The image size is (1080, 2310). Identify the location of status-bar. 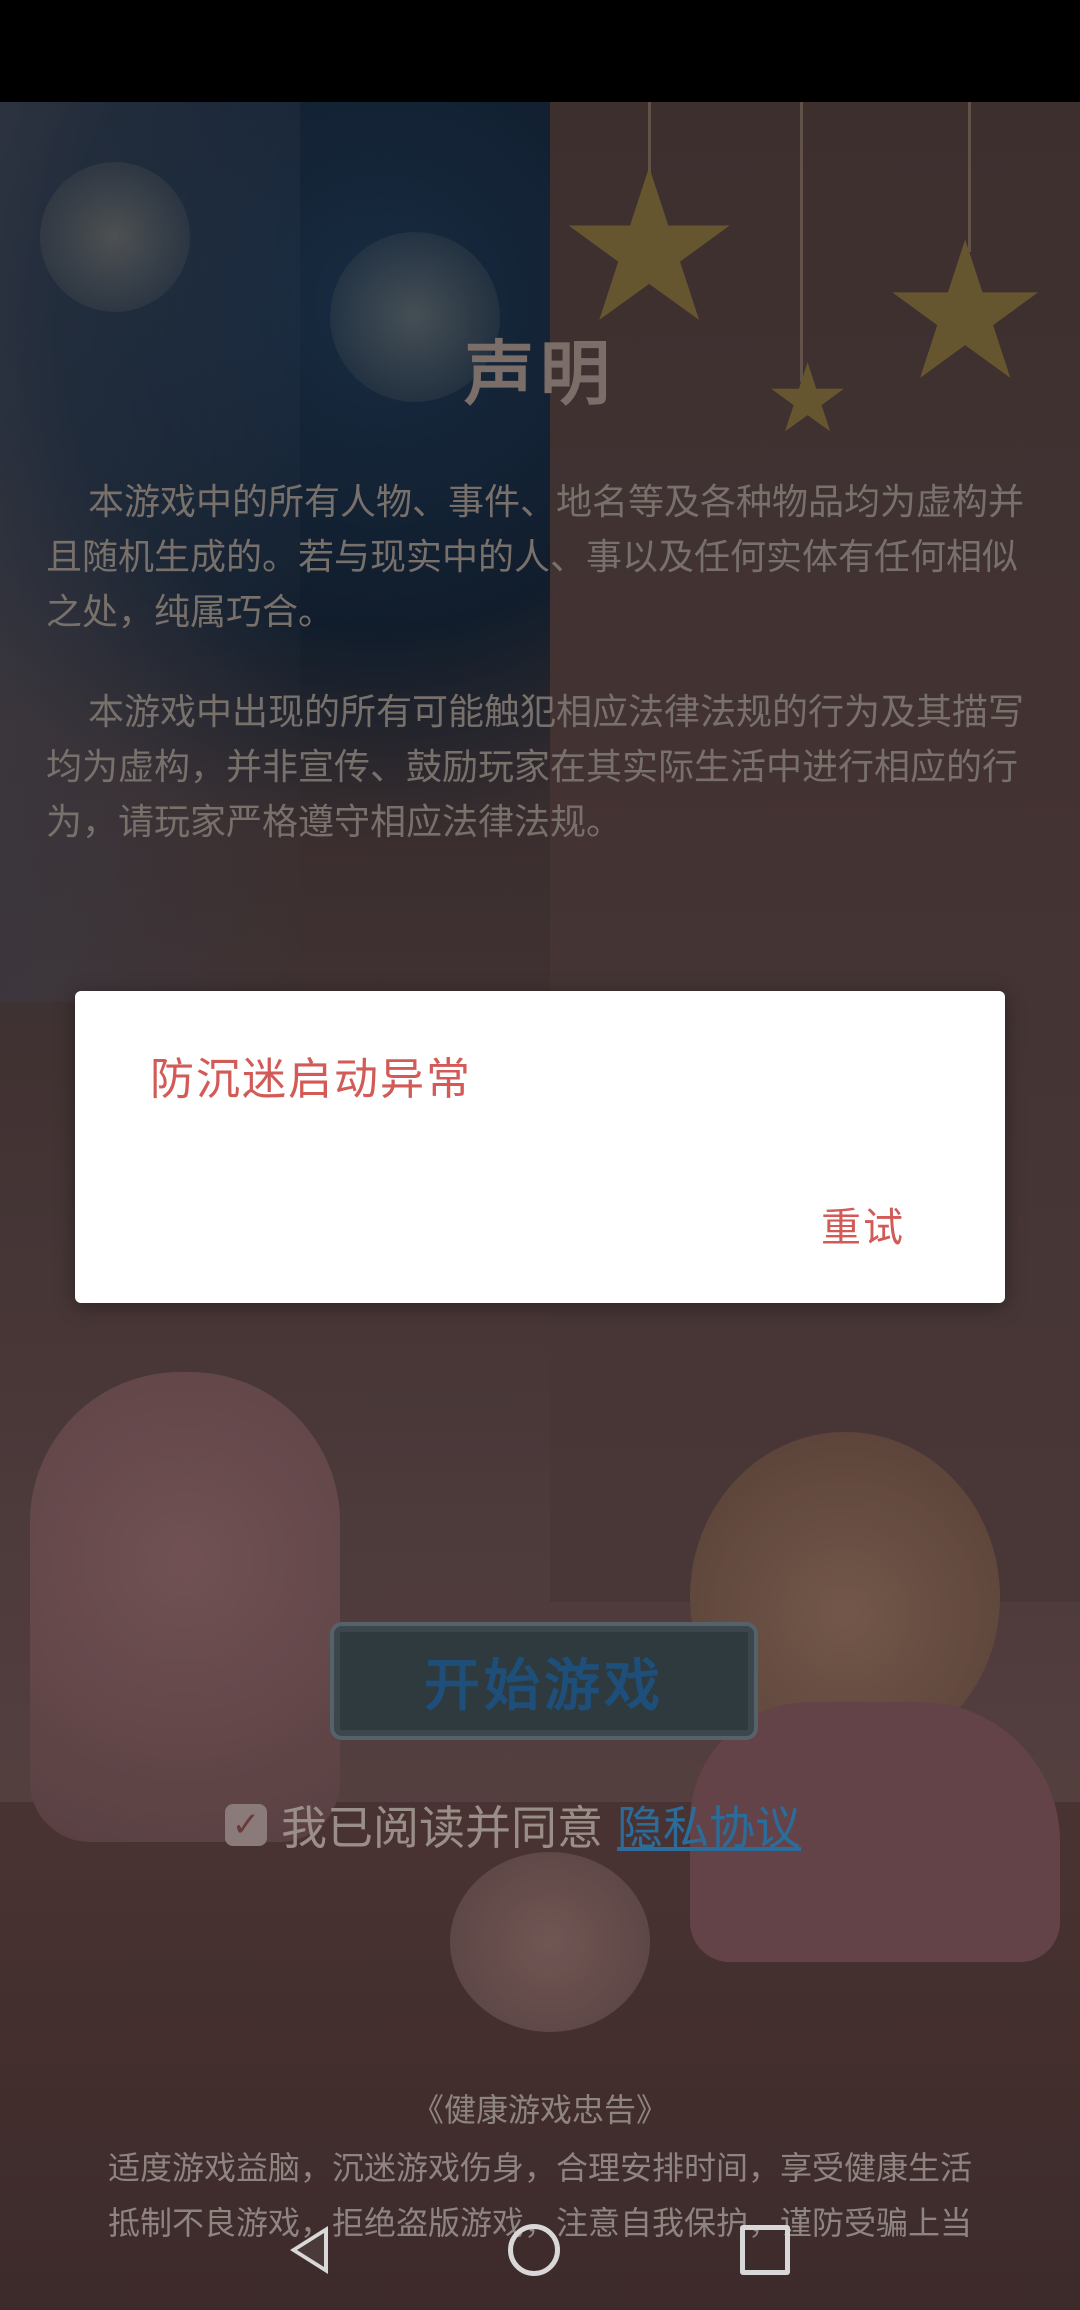
(540, 51).